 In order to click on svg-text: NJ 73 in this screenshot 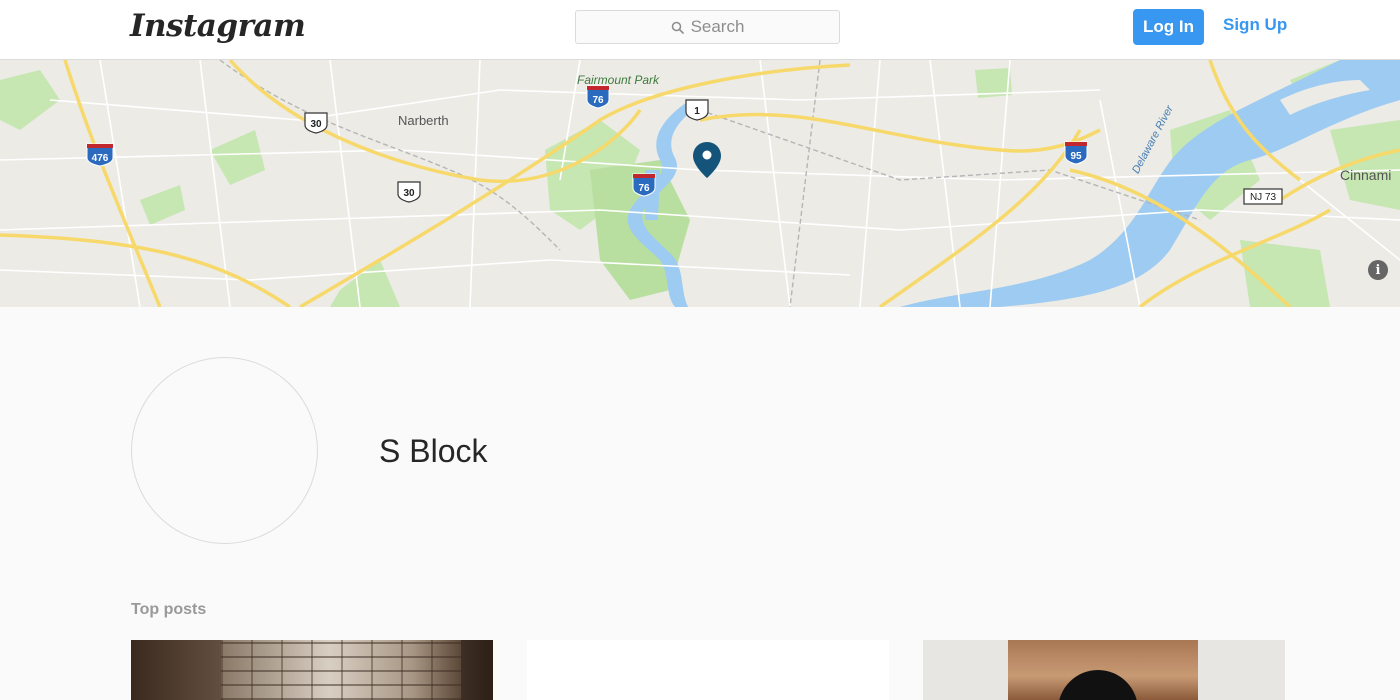, I will do `click(1263, 197)`.